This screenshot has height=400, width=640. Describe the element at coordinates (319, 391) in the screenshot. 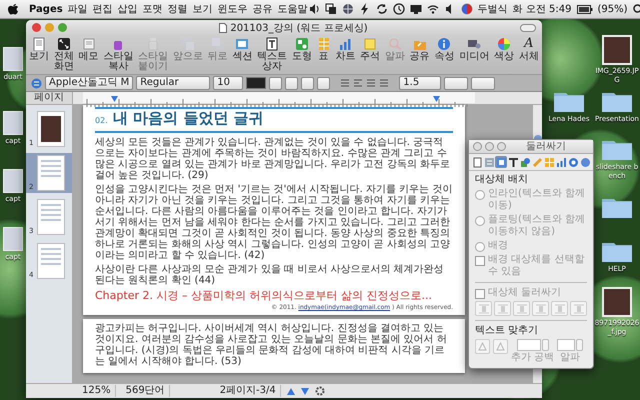

I see `gear-icon` at that location.